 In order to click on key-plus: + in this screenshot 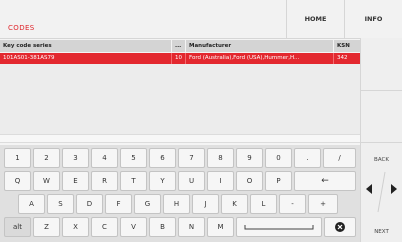, I will do `click(323, 204)`.